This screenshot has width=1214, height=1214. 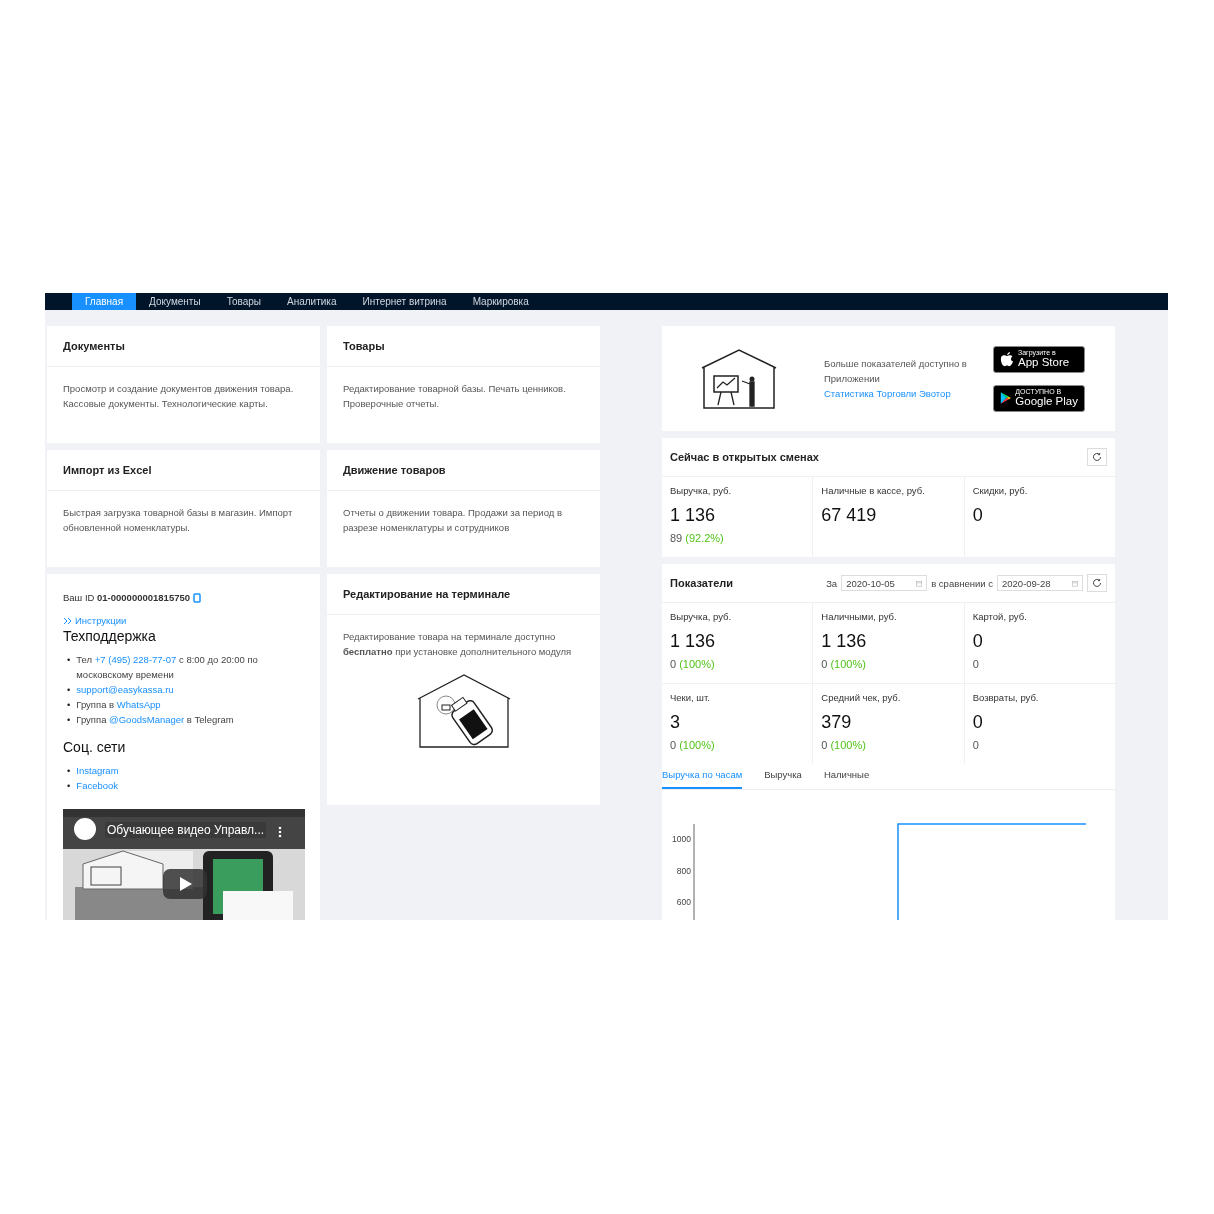 What do you see at coordinates (85, 829) in the screenshot?
I see `channel-avatar-icon` at bounding box center [85, 829].